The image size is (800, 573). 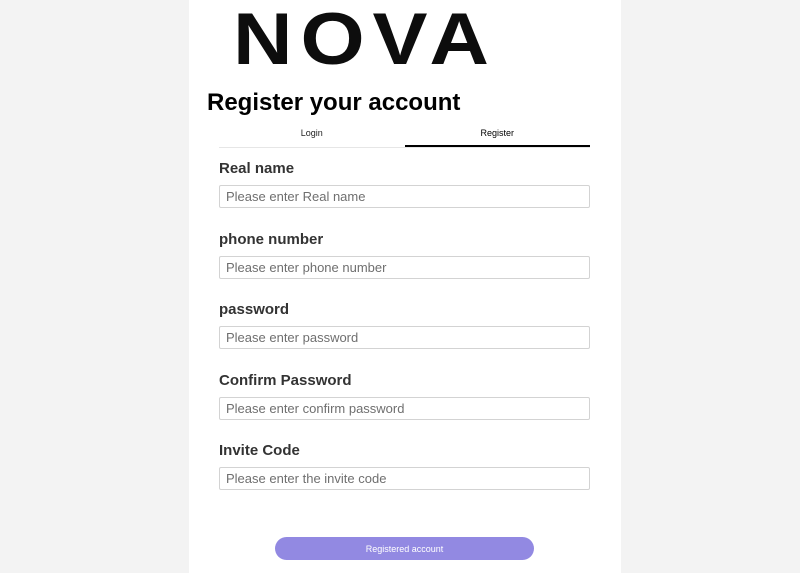 What do you see at coordinates (404, 396) in the screenshot?
I see `confirm-password-field: Confirm Password` at bounding box center [404, 396].